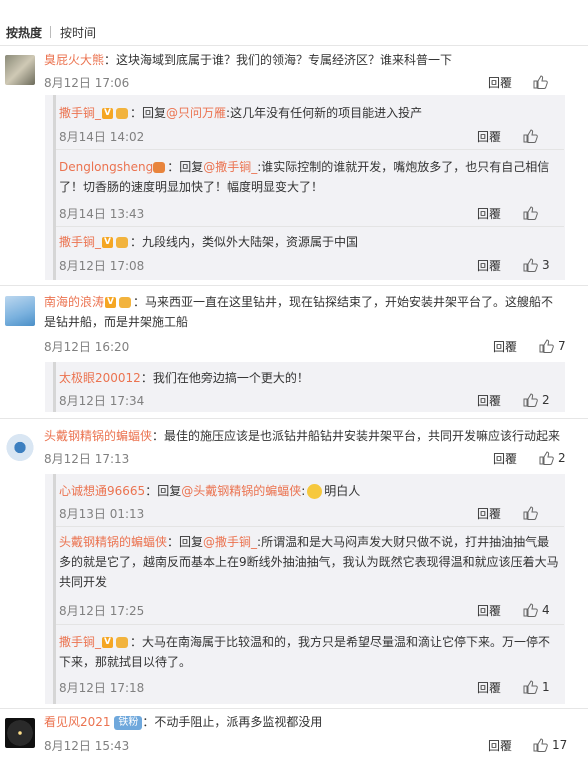 Image resolution: width=588 pixels, height=757 pixels. I want to click on like-button: 3, so click(536, 265).